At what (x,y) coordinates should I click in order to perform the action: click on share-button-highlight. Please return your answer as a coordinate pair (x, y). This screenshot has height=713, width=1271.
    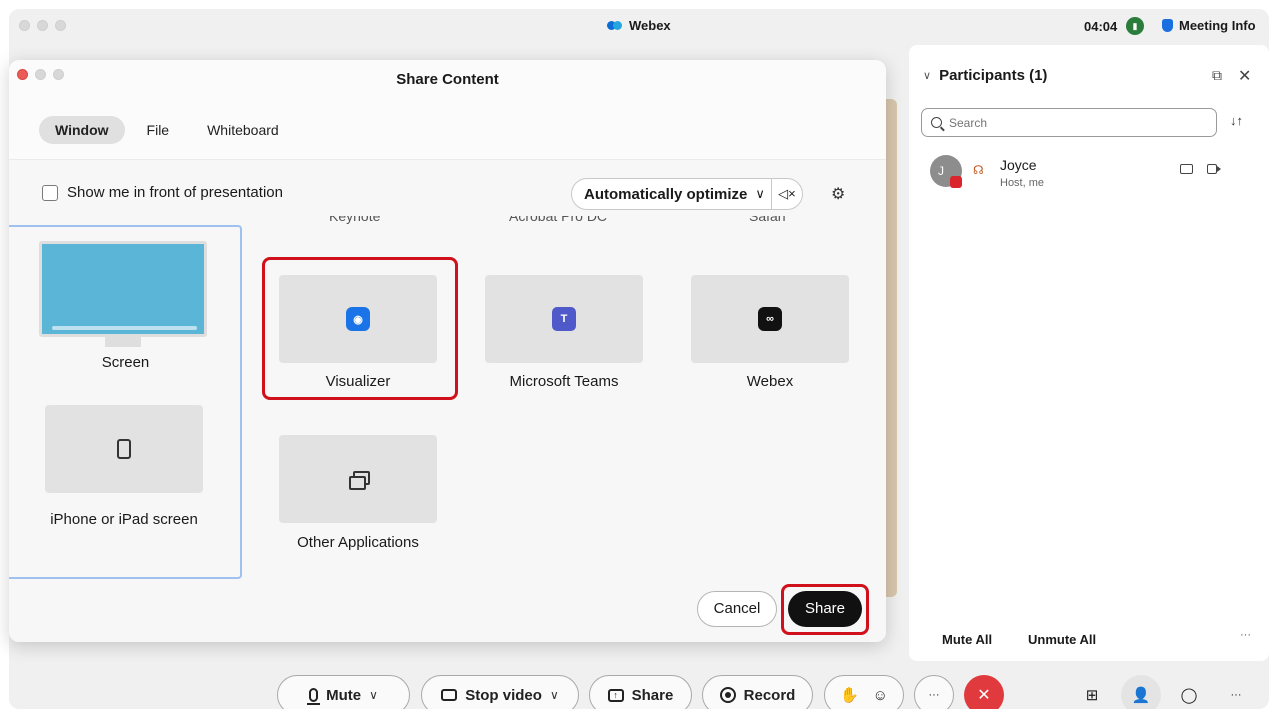
    Looking at the image, I should click on (825, 609).